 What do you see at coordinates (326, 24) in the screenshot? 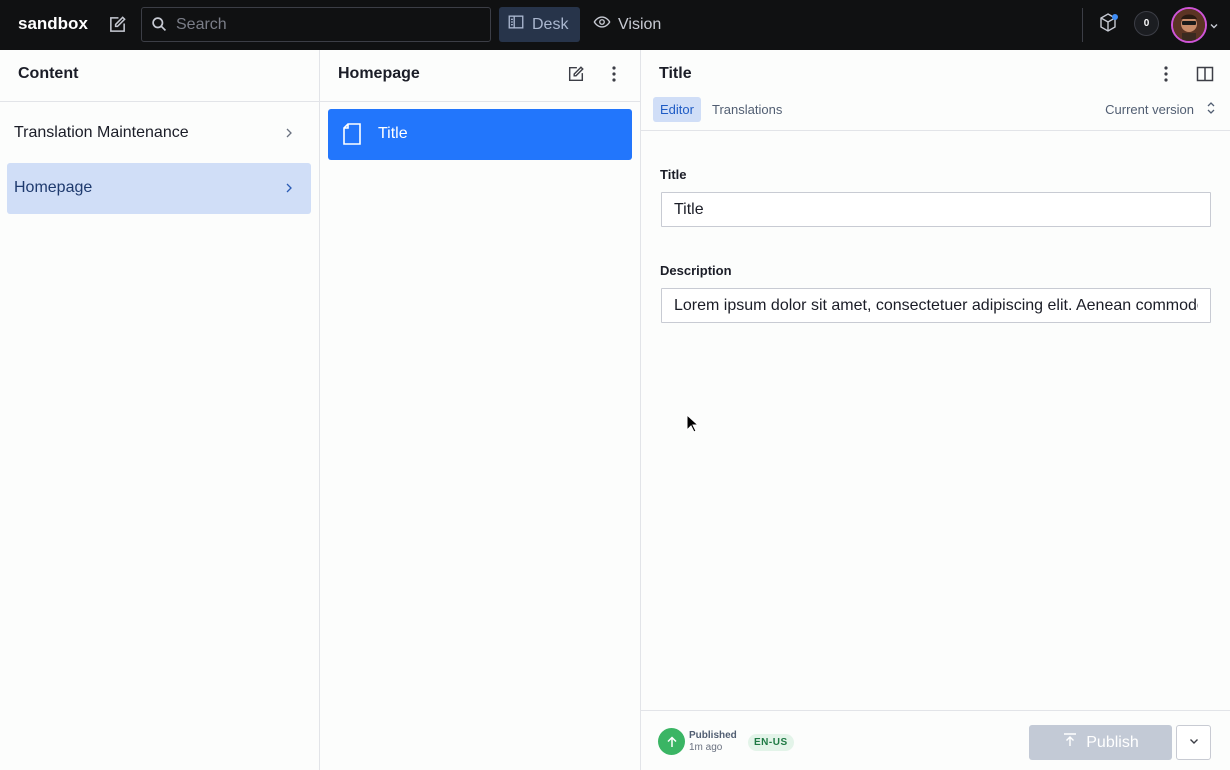
I see `search-input` at bounding box center [326, 24].